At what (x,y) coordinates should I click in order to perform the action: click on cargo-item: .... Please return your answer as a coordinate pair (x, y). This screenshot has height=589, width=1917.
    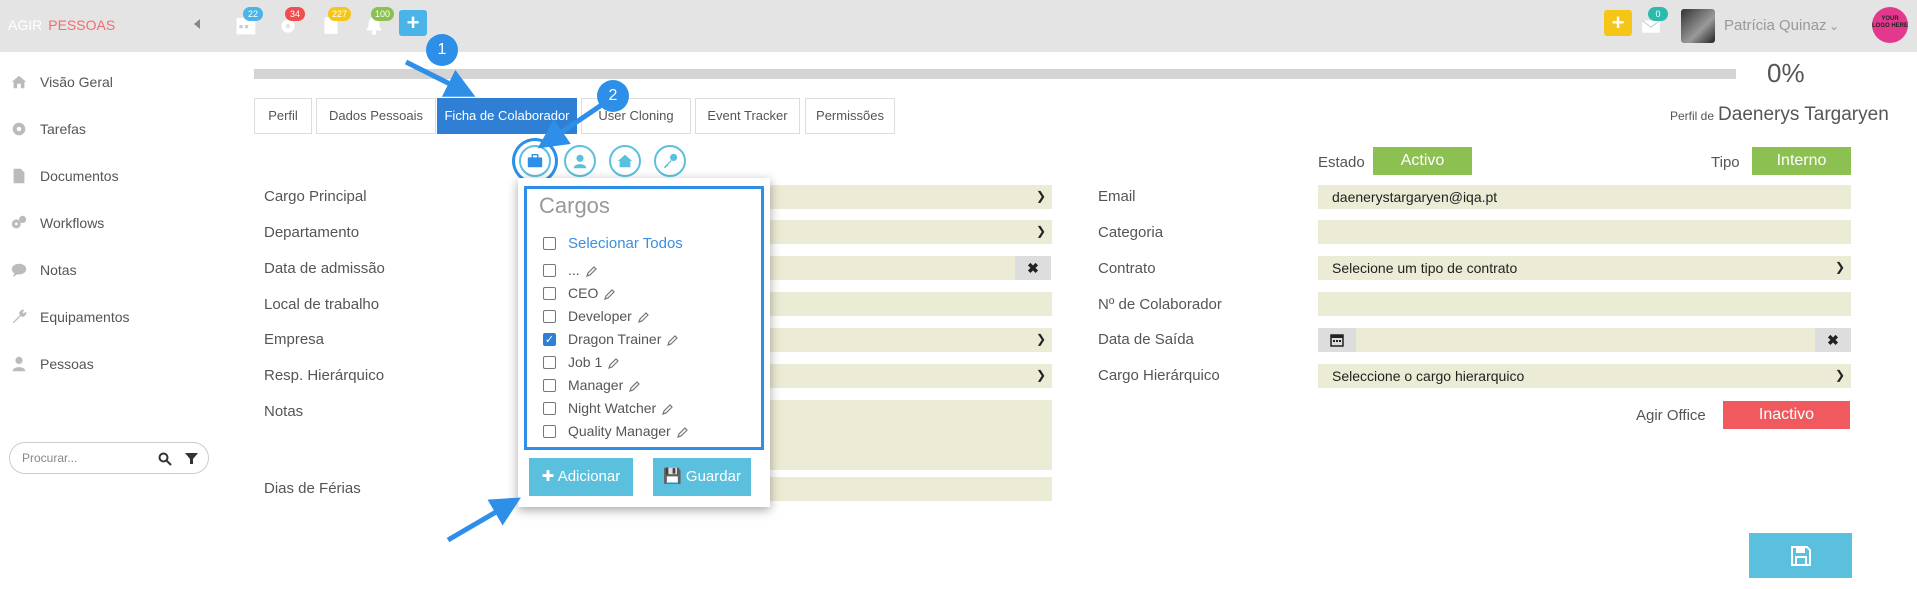
    Looking at the image, I should click on (570, 270).